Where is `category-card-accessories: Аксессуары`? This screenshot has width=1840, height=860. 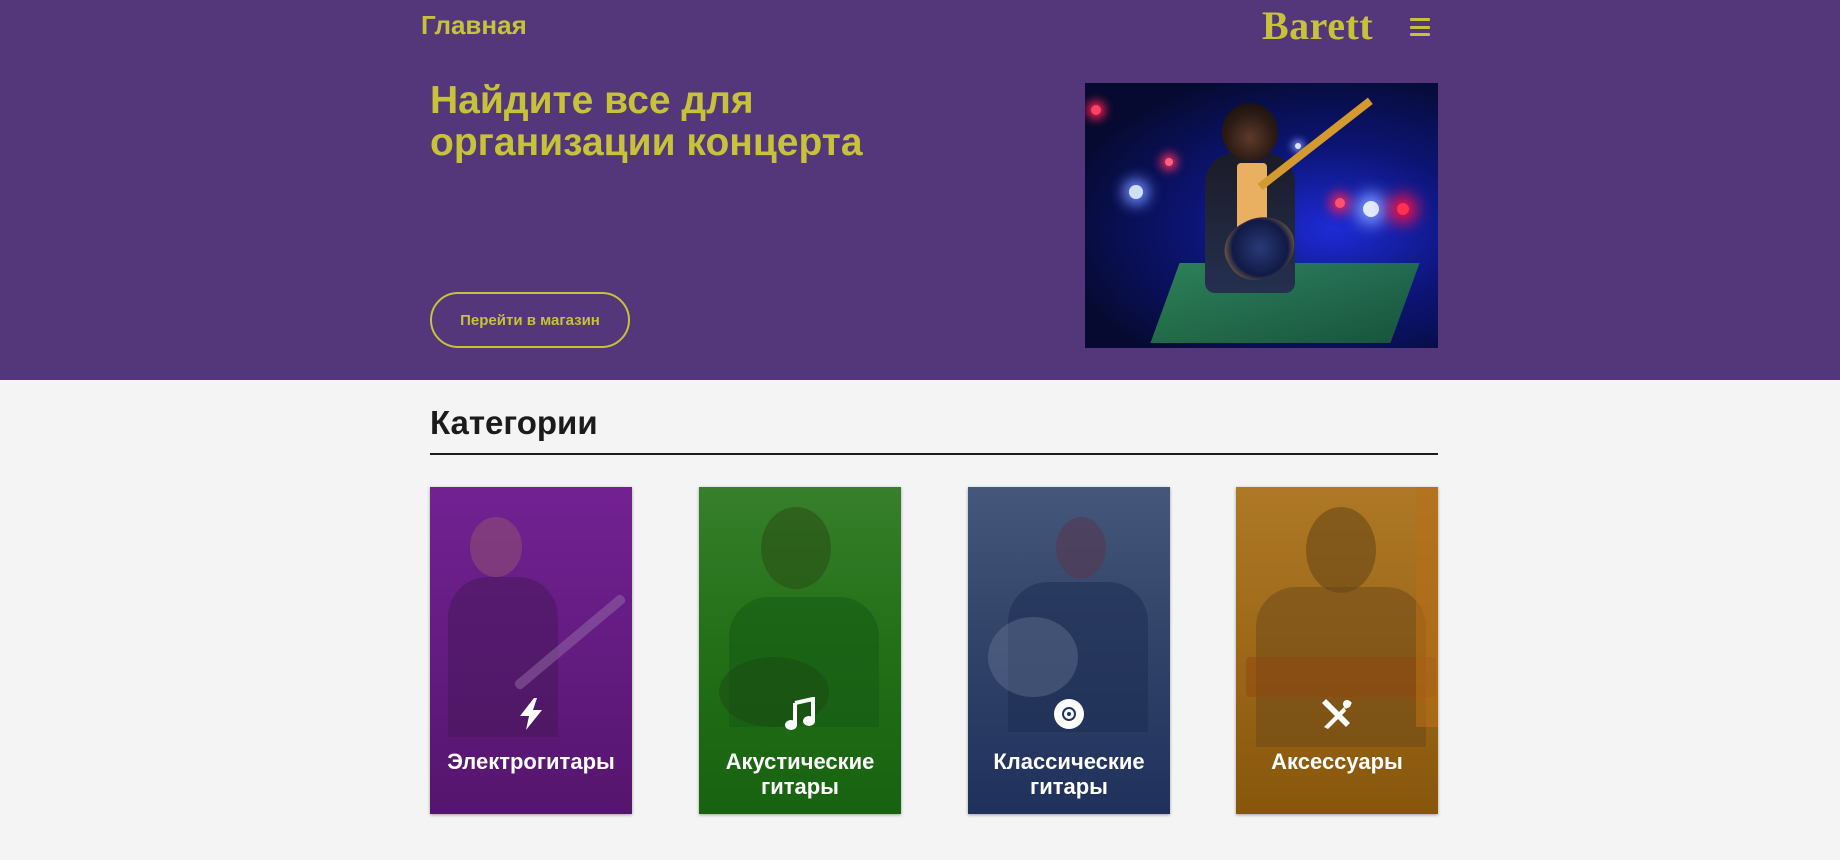 category-card-accessories: Аксессуары is located at coordinates (1337, 650).